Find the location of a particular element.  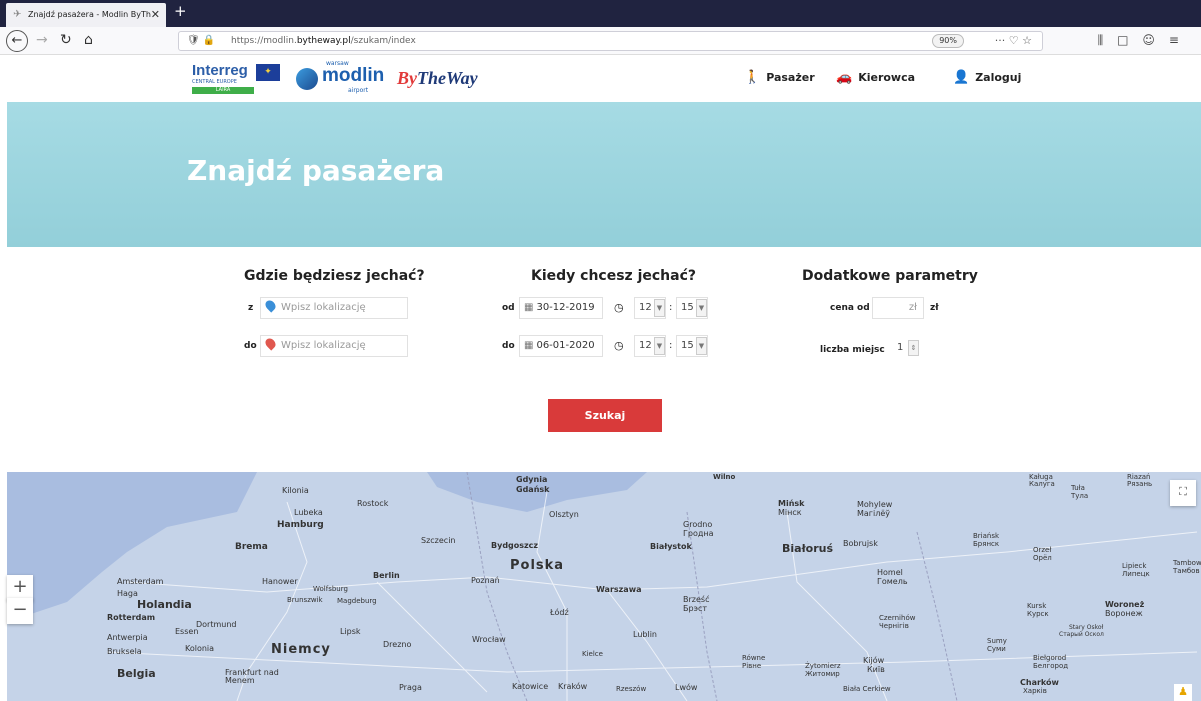

city-label: Dortmund is located at coordinates (216, 624).